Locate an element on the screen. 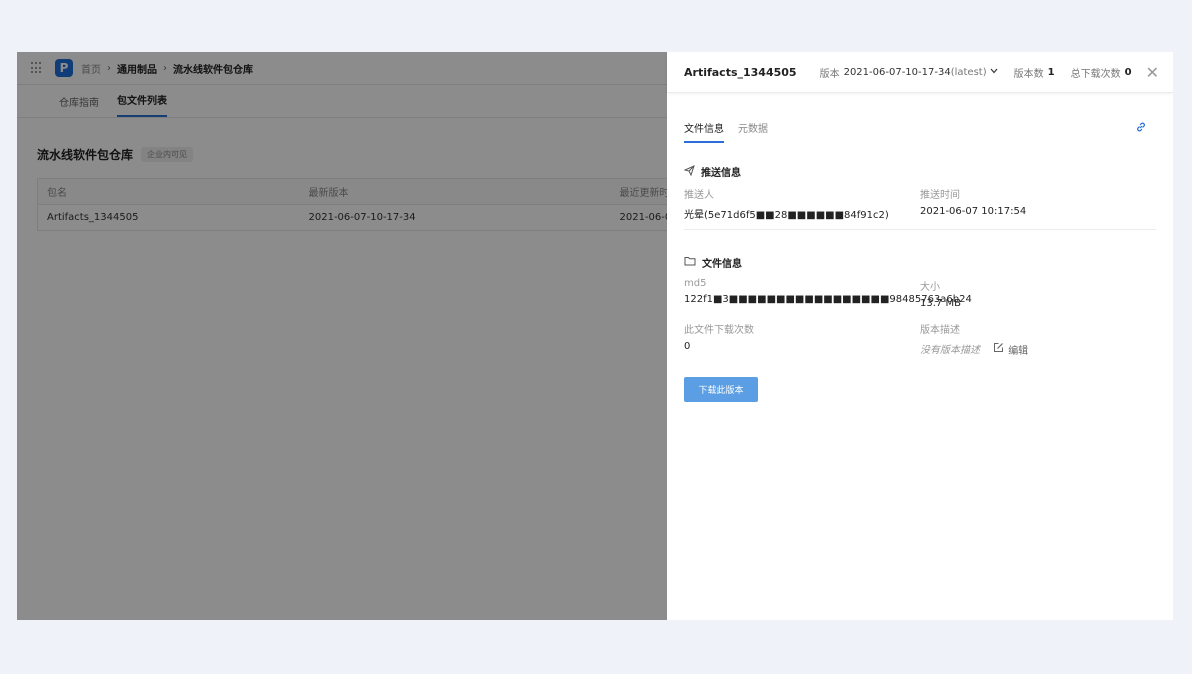 The image size is (1192, 674). version-selector: 2021-06-07-10-17-34 (latest) is located at coordinates (919, 72).